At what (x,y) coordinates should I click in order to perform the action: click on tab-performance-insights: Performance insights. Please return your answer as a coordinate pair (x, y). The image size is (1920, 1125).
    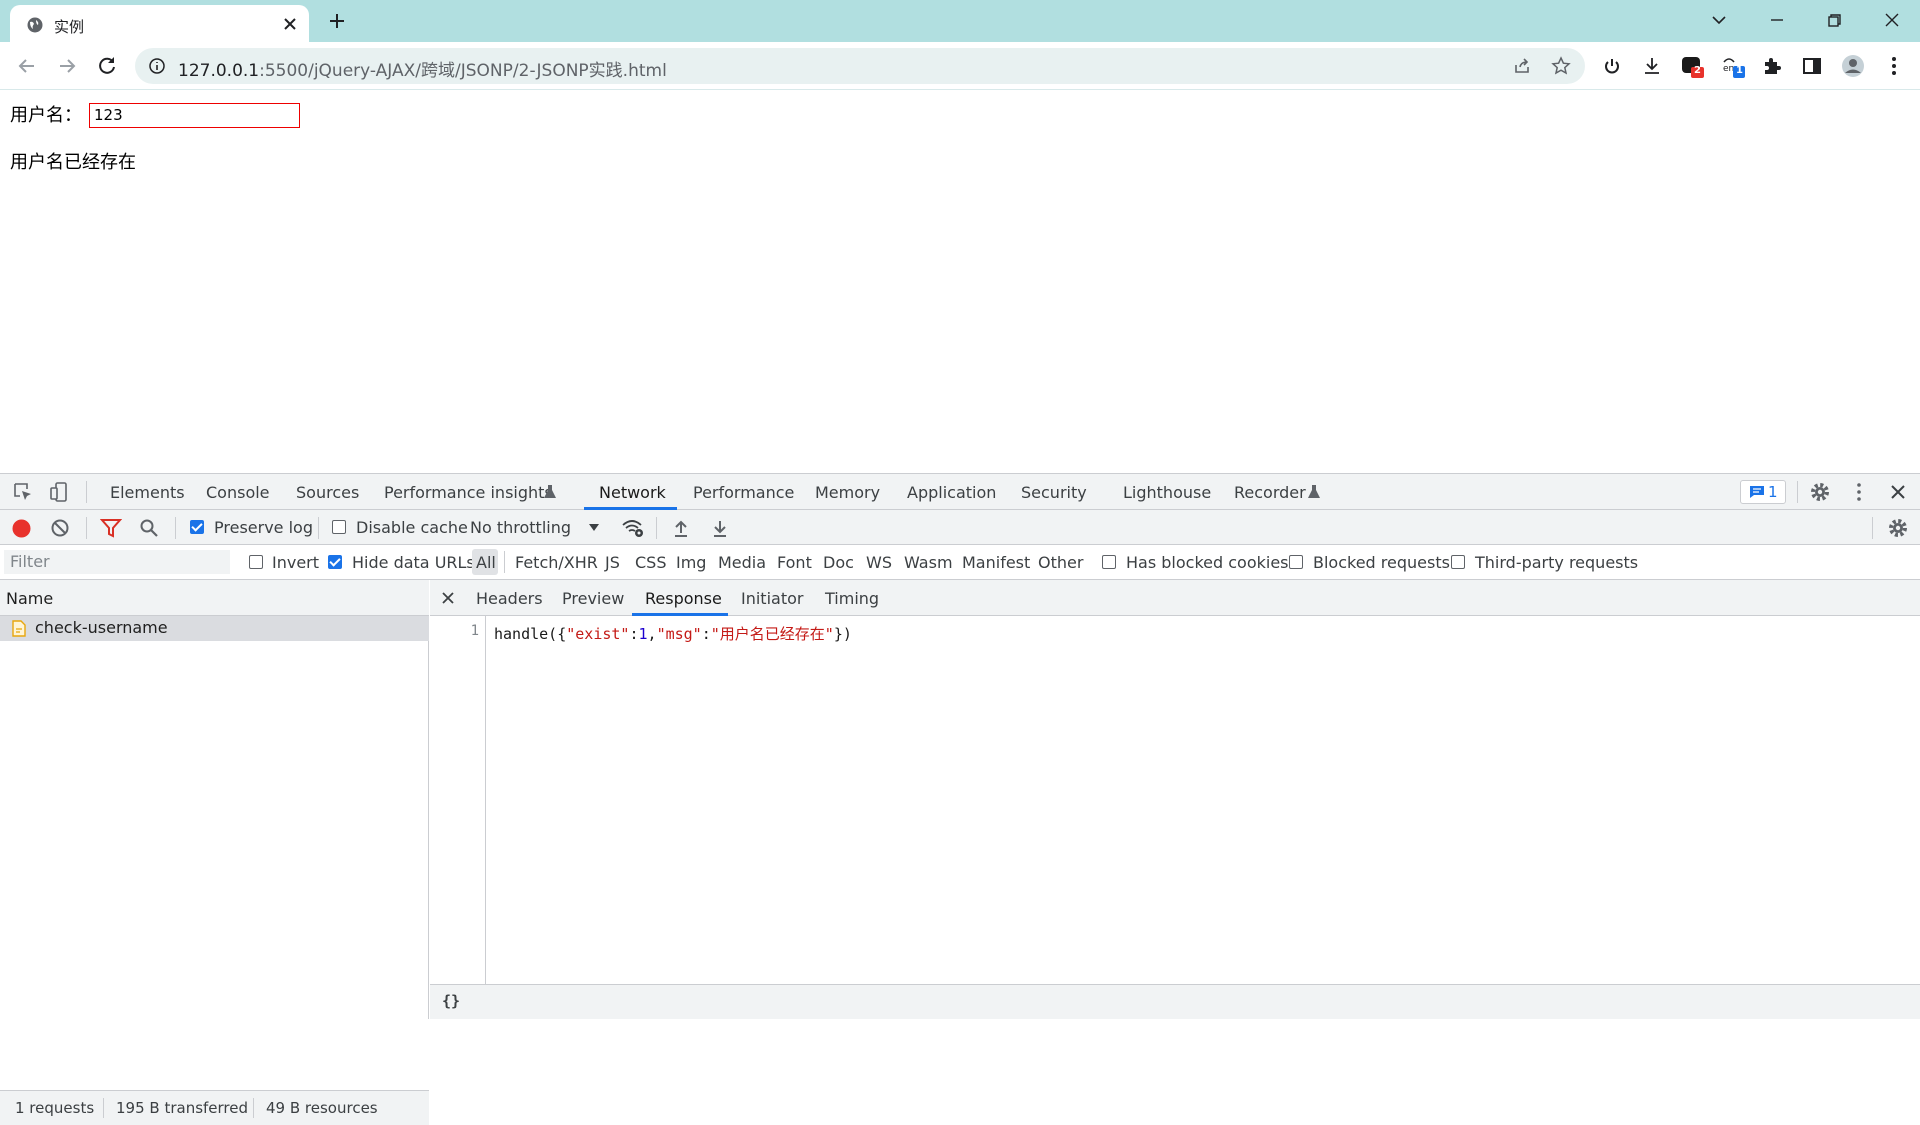
    Looking at the image, I should click on (468, 492).